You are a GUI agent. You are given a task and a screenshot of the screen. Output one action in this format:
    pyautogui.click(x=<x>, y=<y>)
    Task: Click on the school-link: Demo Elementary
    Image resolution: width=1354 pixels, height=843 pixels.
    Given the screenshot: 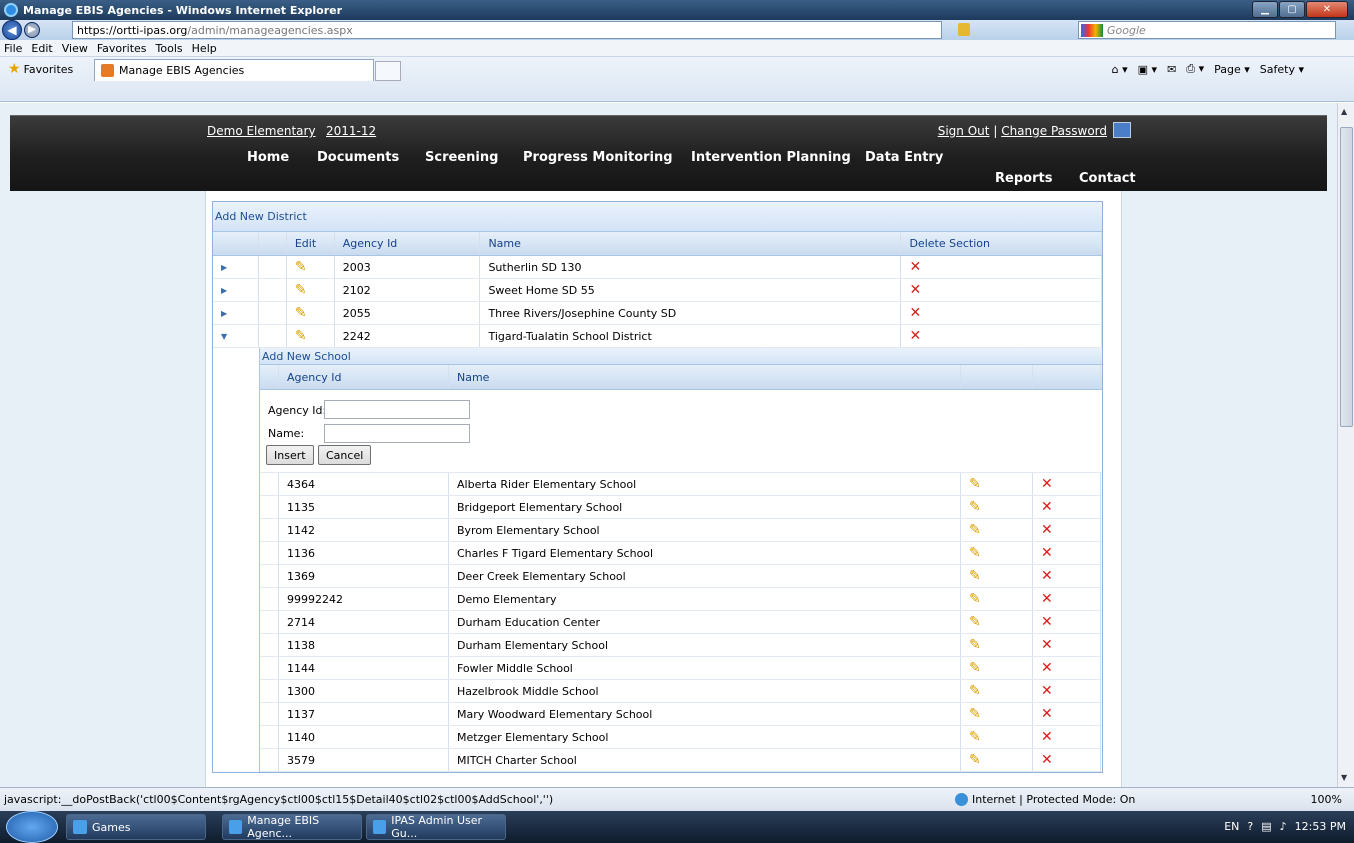 What is the action you would take?
    pyautogui.click(x=261, y=131)
    